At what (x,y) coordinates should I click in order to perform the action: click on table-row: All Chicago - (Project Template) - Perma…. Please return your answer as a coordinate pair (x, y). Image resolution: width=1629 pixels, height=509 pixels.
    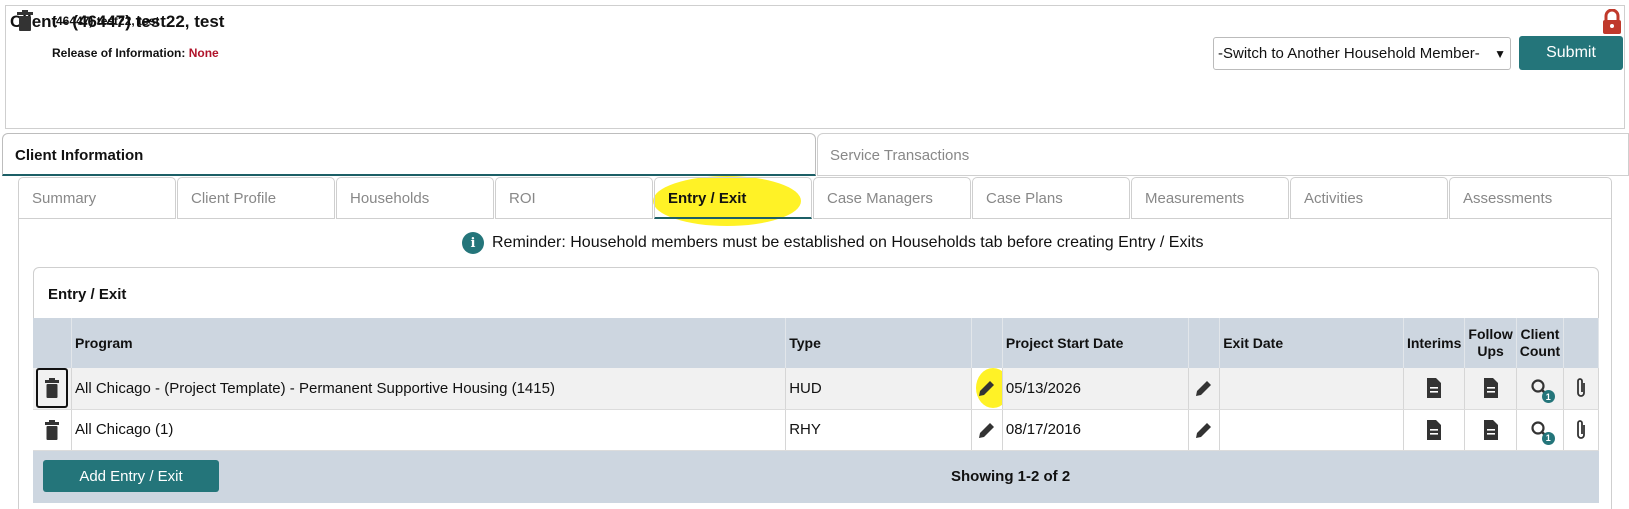
    Looking at the image, I should click on (816, 389).